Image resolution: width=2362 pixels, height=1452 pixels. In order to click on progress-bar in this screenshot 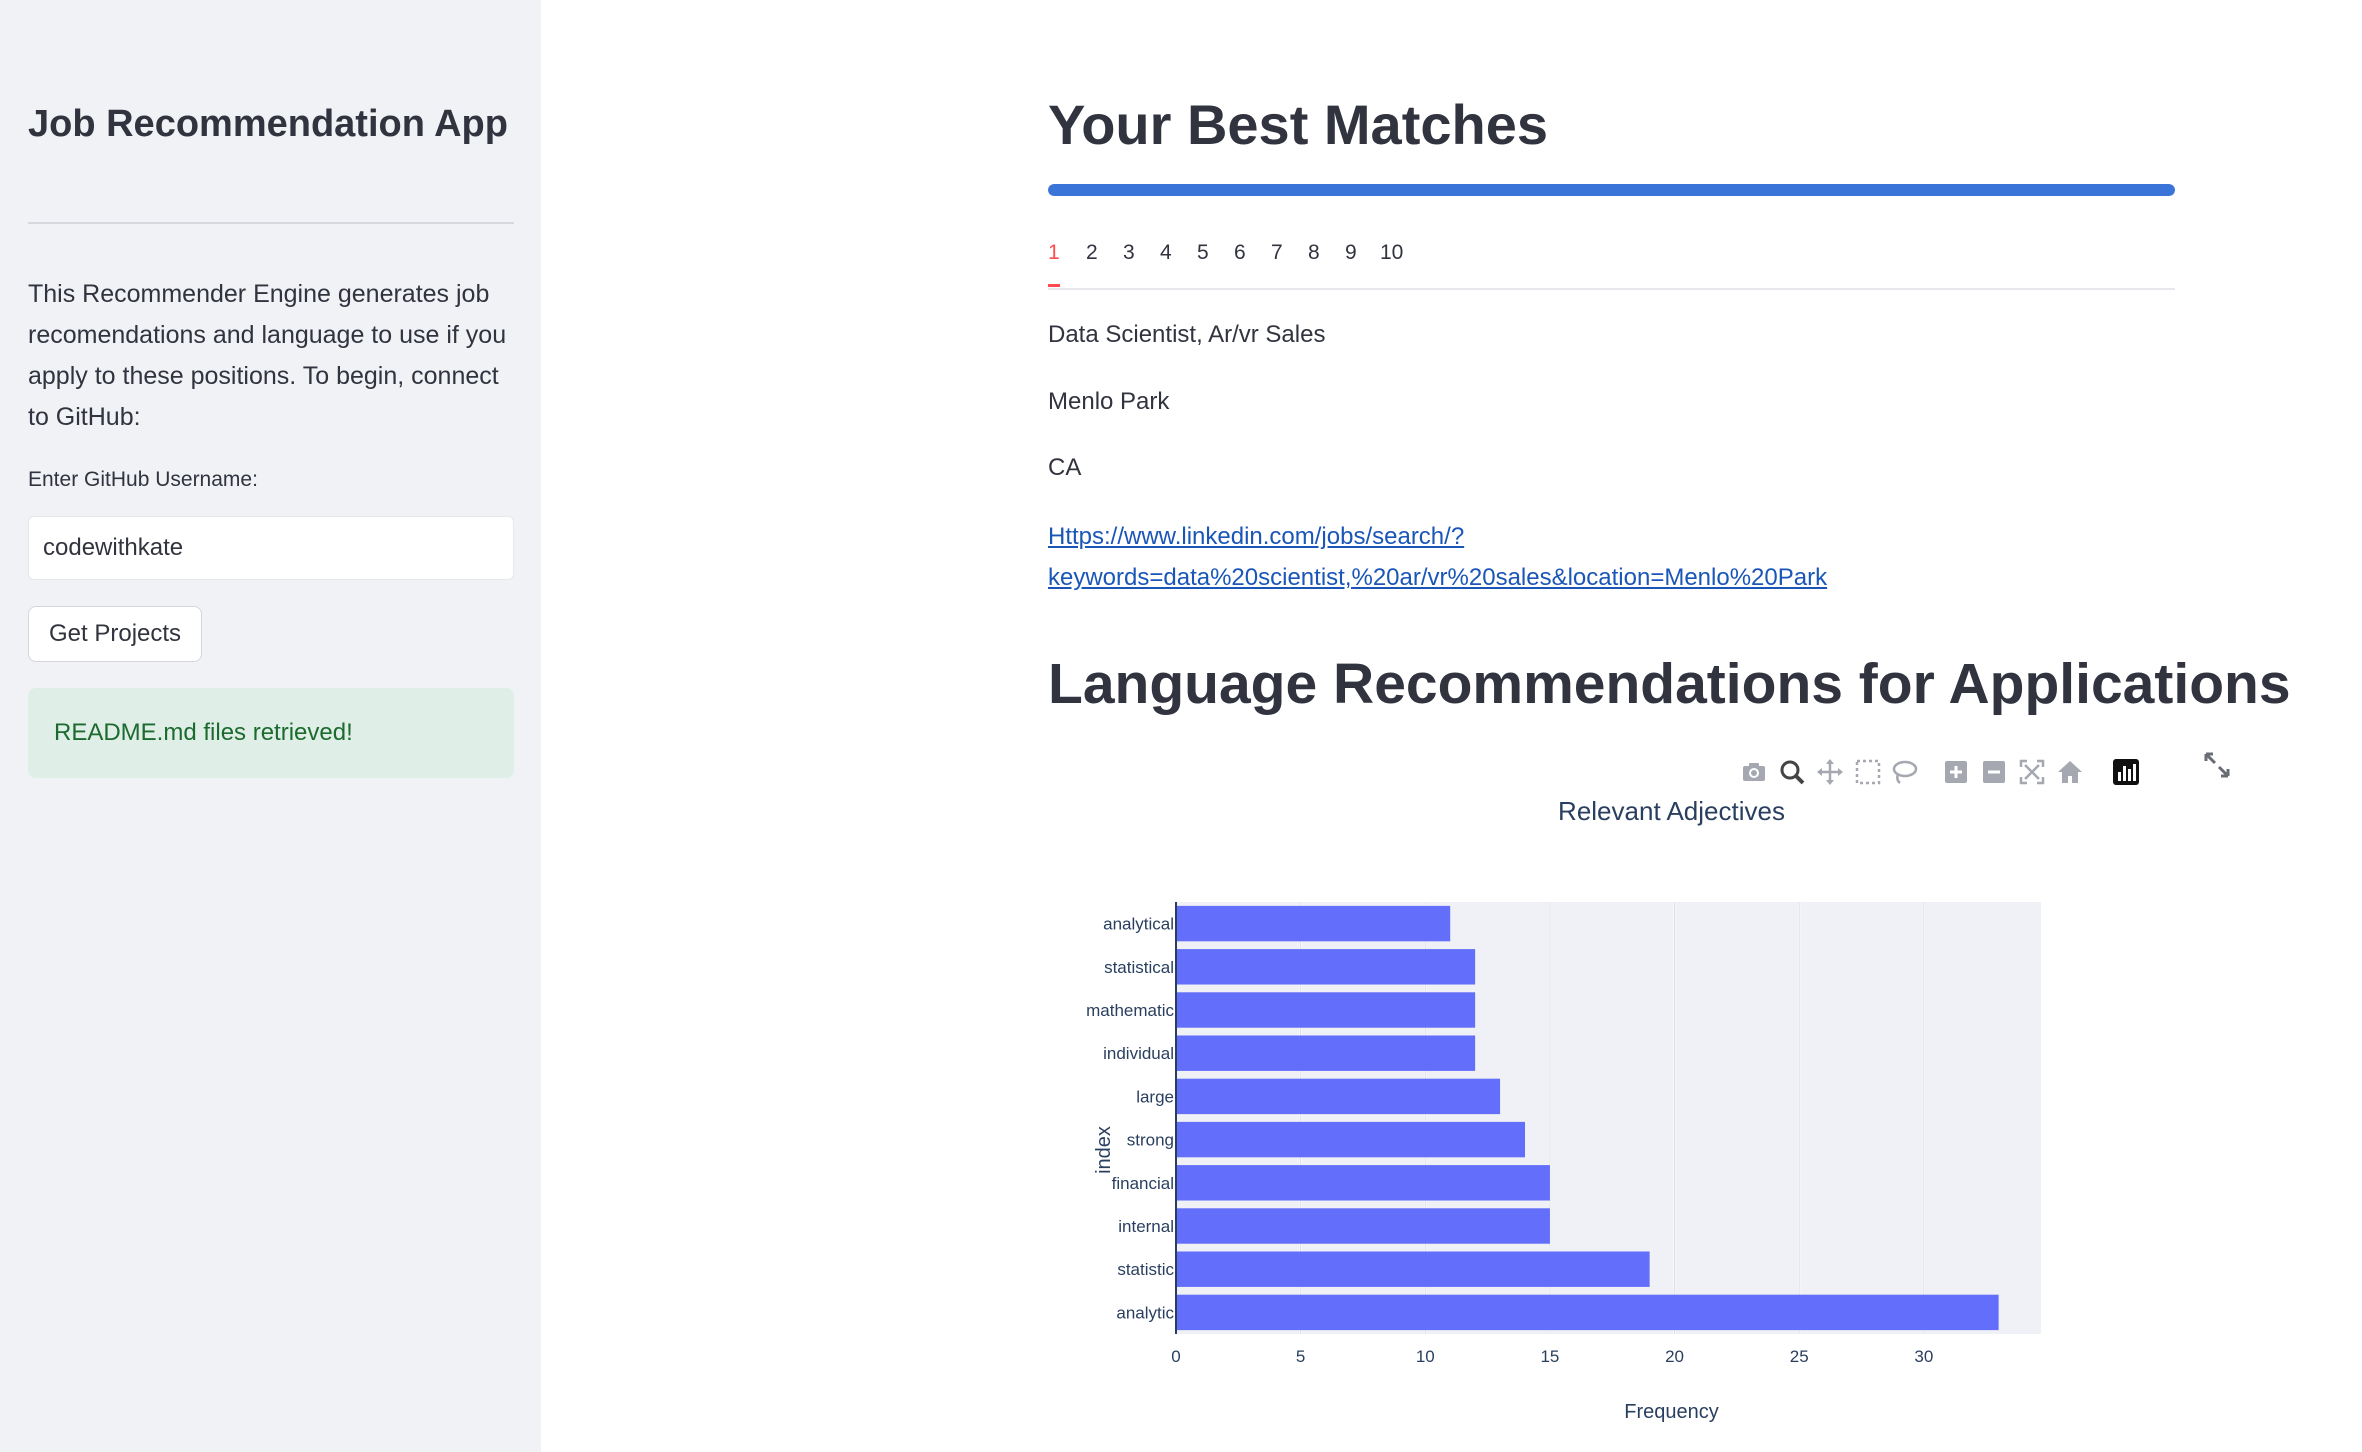, I will do `click(1611, 190)`.